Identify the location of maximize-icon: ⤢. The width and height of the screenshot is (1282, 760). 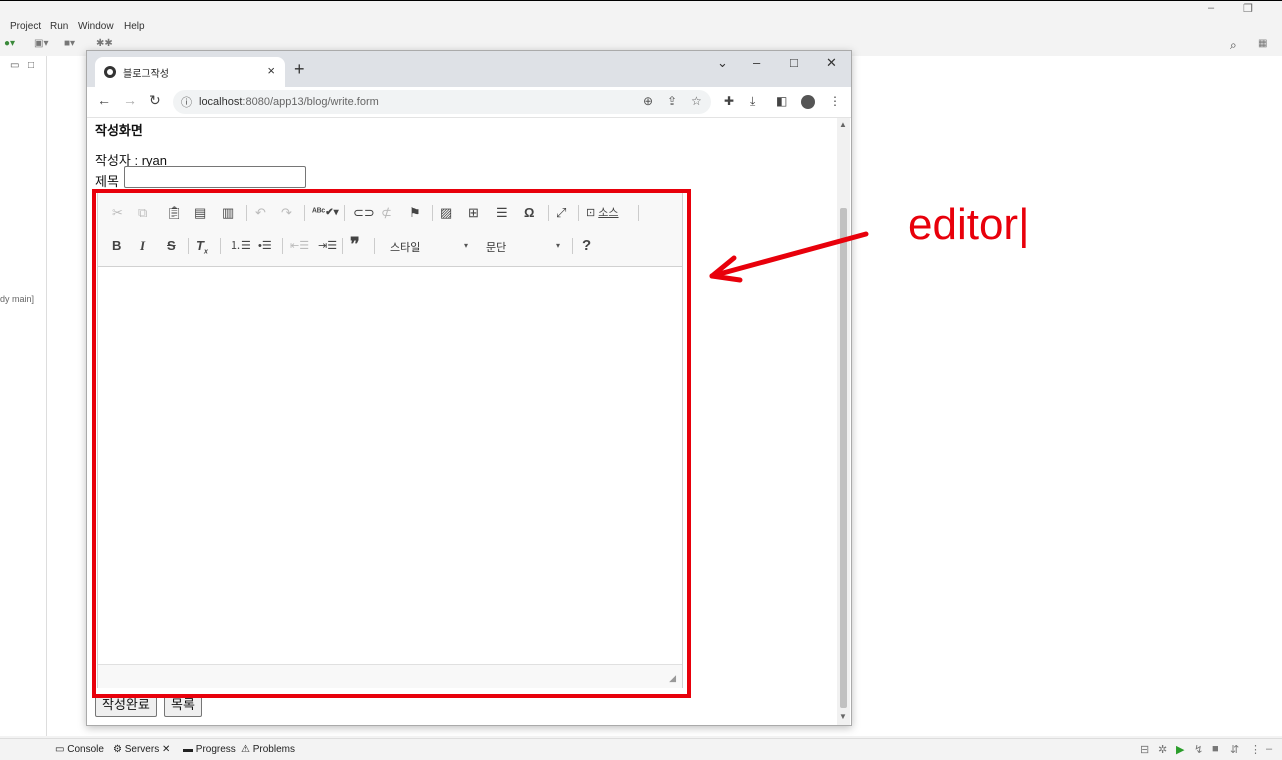
(561, 213).